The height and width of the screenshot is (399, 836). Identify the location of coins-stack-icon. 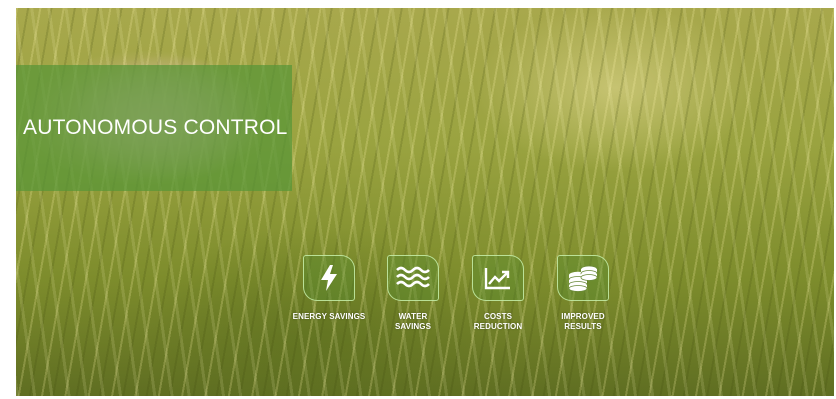
(583, 278).